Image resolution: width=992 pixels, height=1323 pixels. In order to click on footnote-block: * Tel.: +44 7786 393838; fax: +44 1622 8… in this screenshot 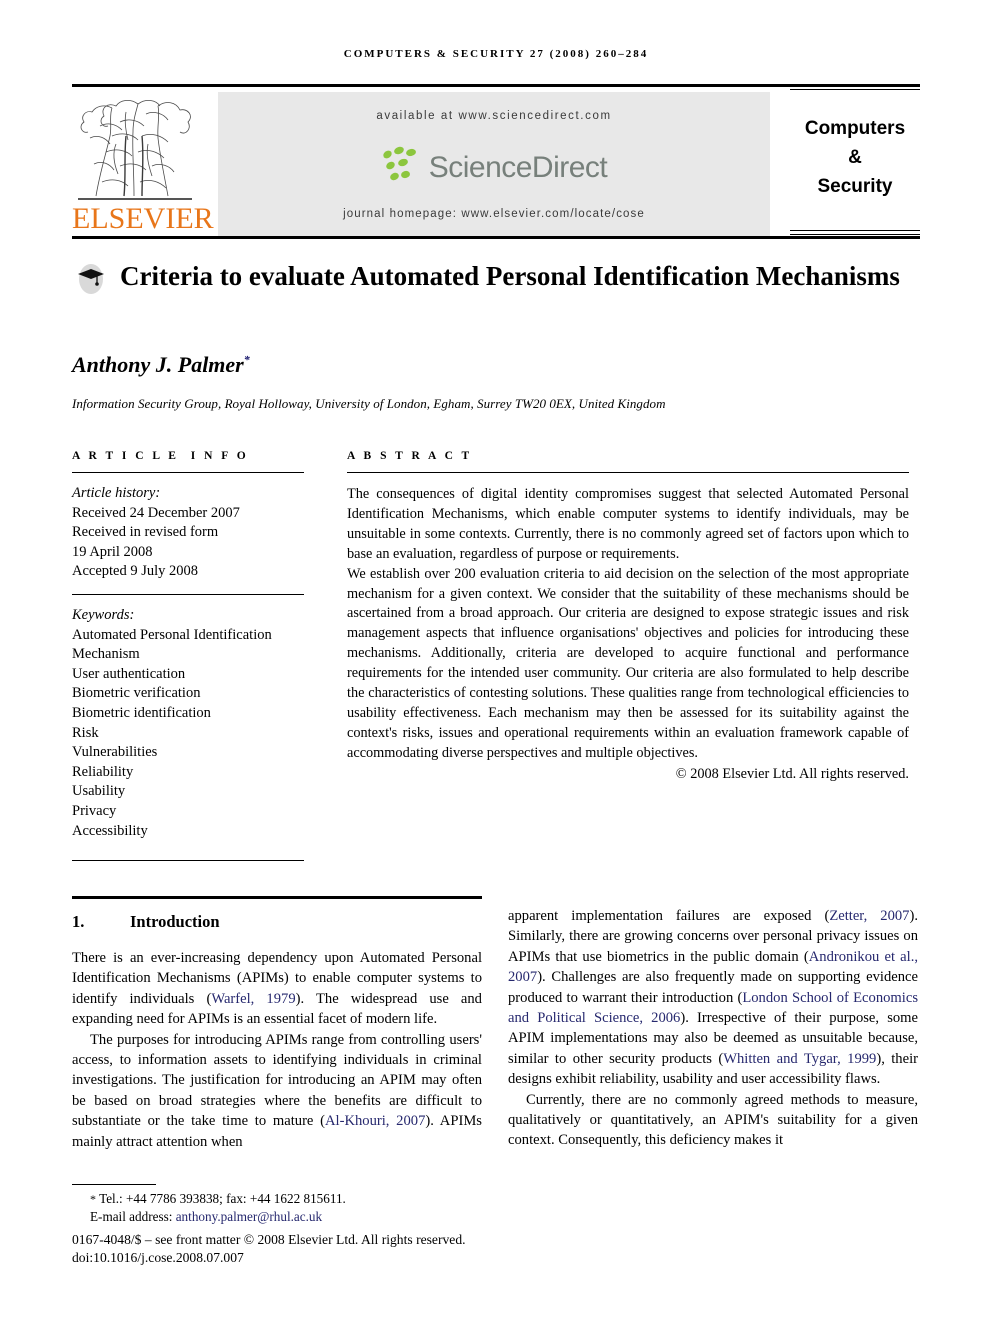, I will do `click(282, 1226)`.